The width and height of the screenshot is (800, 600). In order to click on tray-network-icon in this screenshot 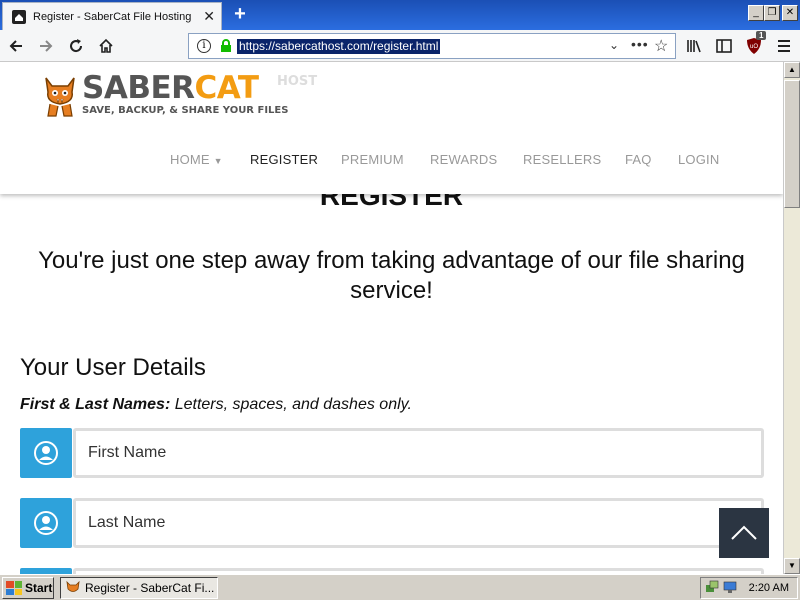, I will do `click(712, 588)`.